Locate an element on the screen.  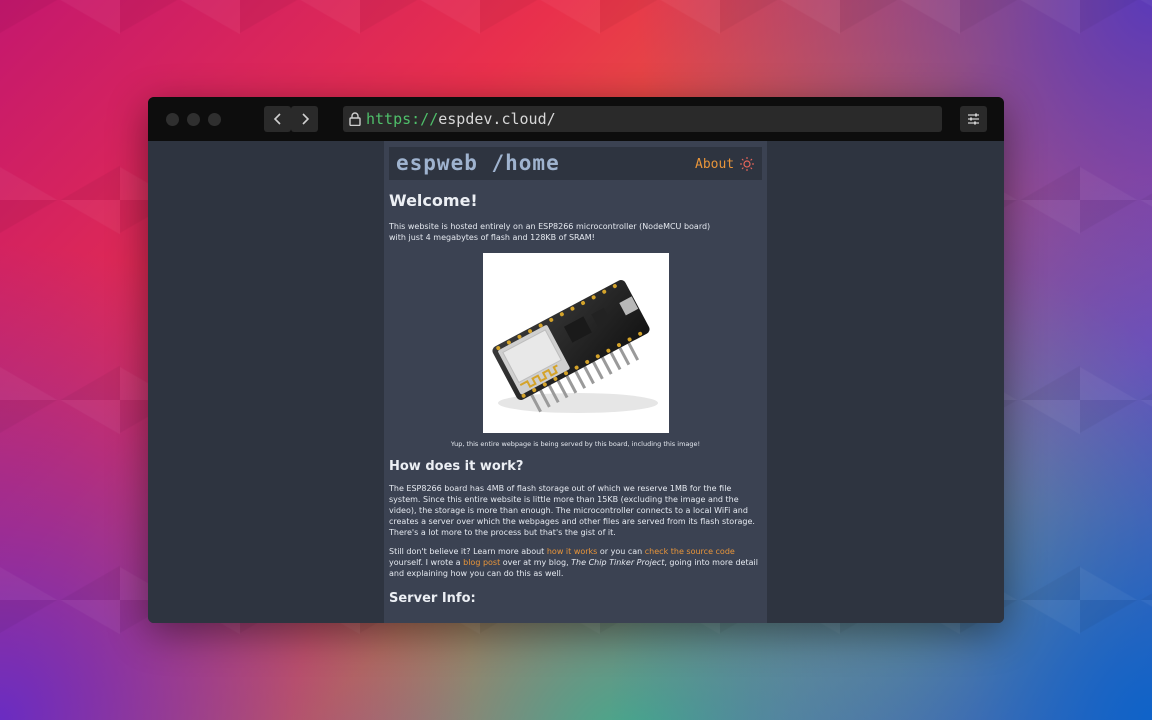
believe-text-4: over at my blog, is located at coordinates (536, 562).